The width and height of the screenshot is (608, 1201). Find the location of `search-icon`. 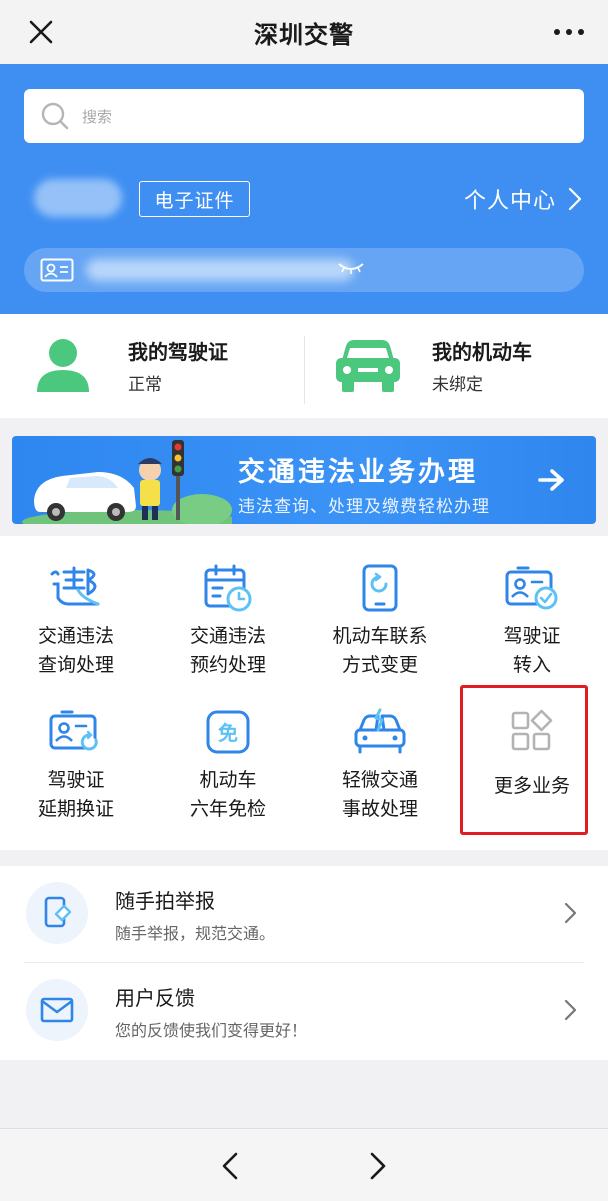

search-icon is located at coordinates (55, 116).